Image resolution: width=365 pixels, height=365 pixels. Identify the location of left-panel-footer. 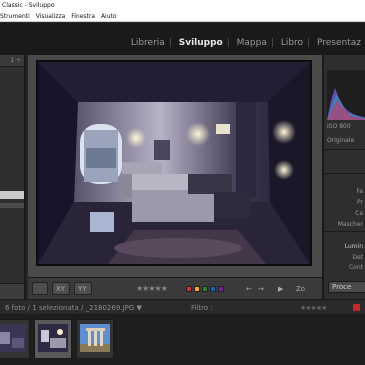
(12, 291).